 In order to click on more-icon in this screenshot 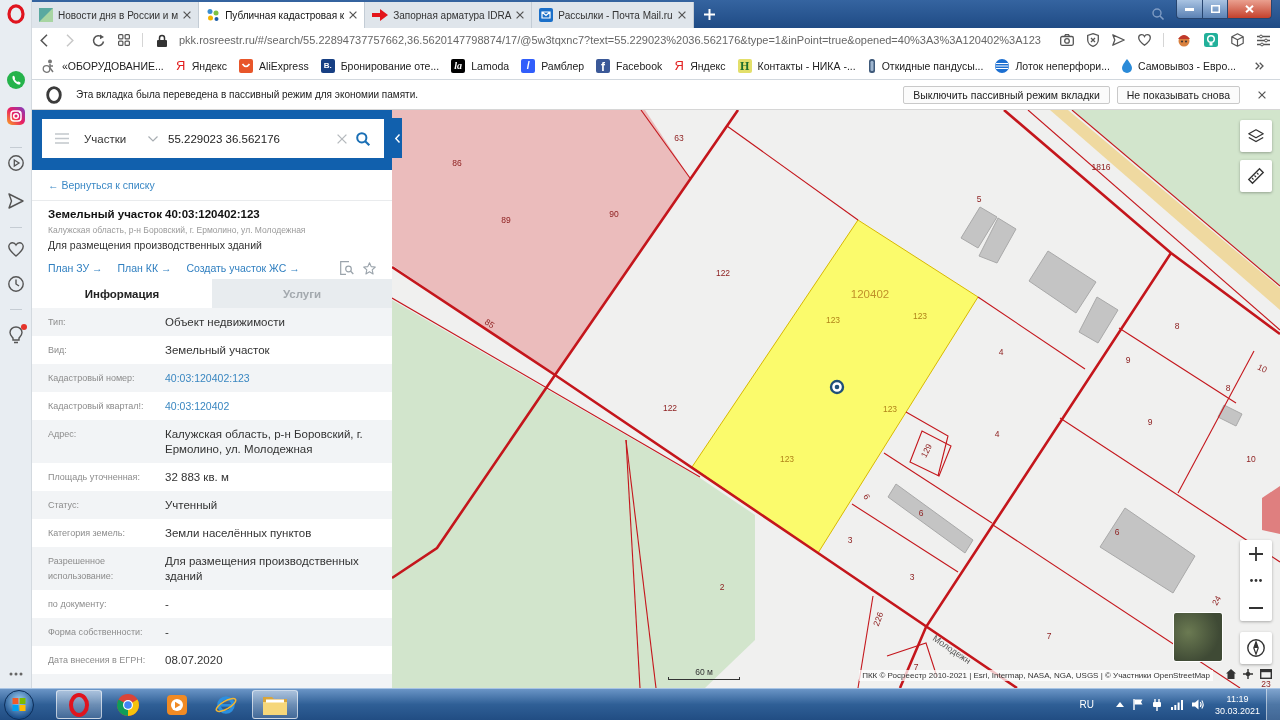, I will do `click(15, 674)`.